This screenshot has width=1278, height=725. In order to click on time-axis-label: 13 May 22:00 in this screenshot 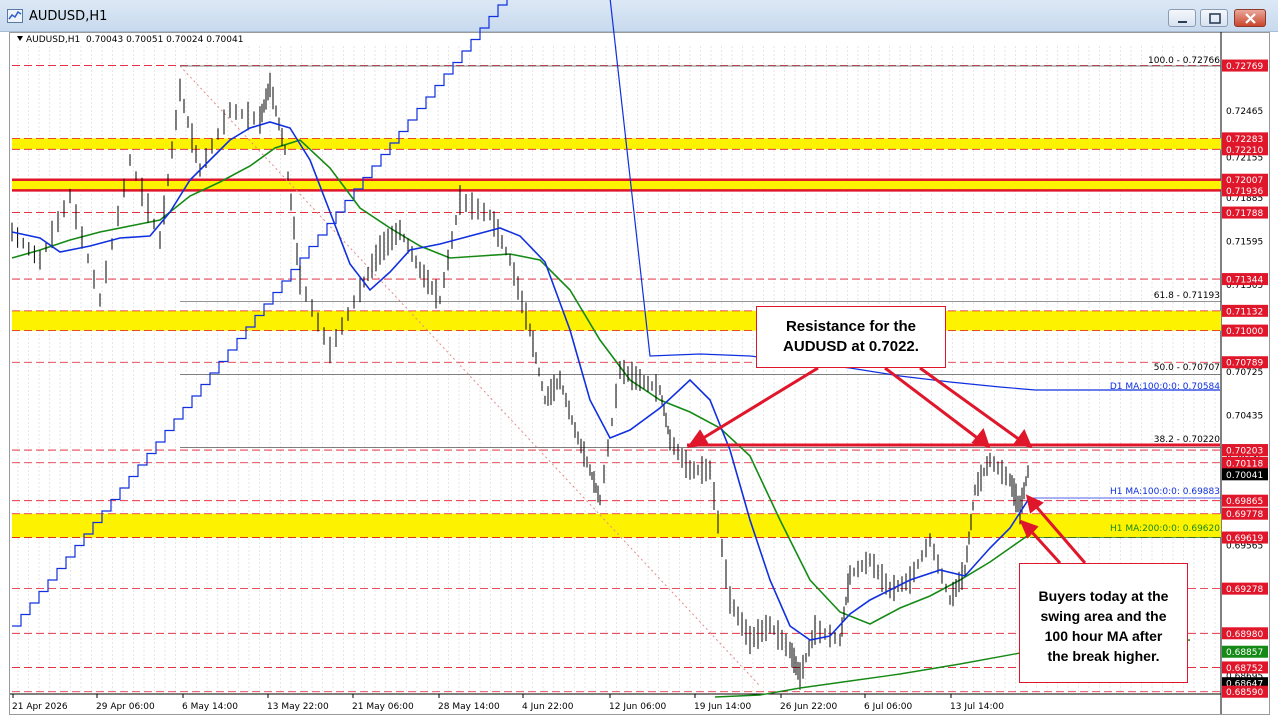, I will do `click(298, 707)`.